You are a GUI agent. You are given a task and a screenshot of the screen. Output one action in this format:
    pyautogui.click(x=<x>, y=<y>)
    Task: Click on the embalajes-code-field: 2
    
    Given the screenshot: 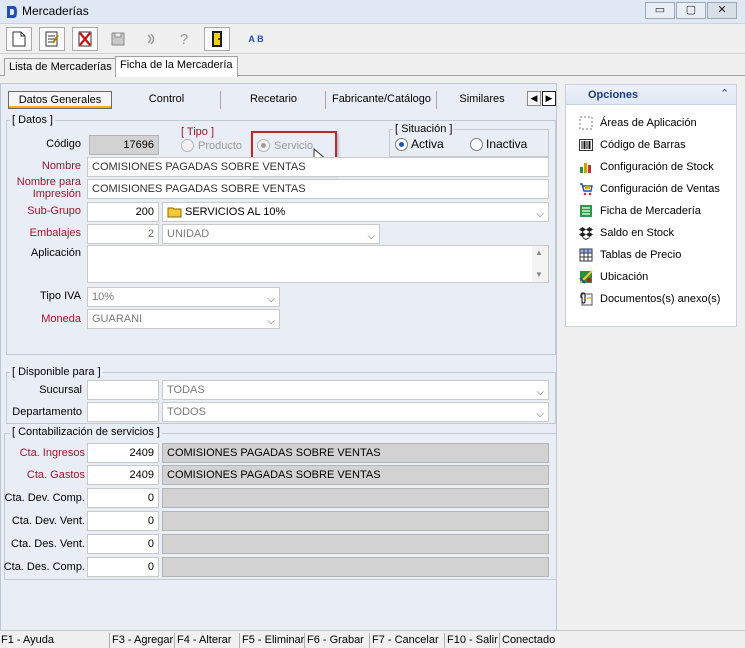 What is the action you would take?
    pyautogui.click(x=123, y=234)
    